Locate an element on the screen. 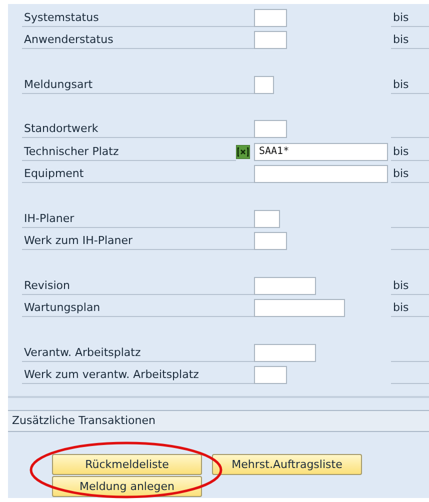 The height and width of the screenshot is (502, 429). field-label: Werk zum verantw. Arbeitsplatz is located at coordinates (138, 376).